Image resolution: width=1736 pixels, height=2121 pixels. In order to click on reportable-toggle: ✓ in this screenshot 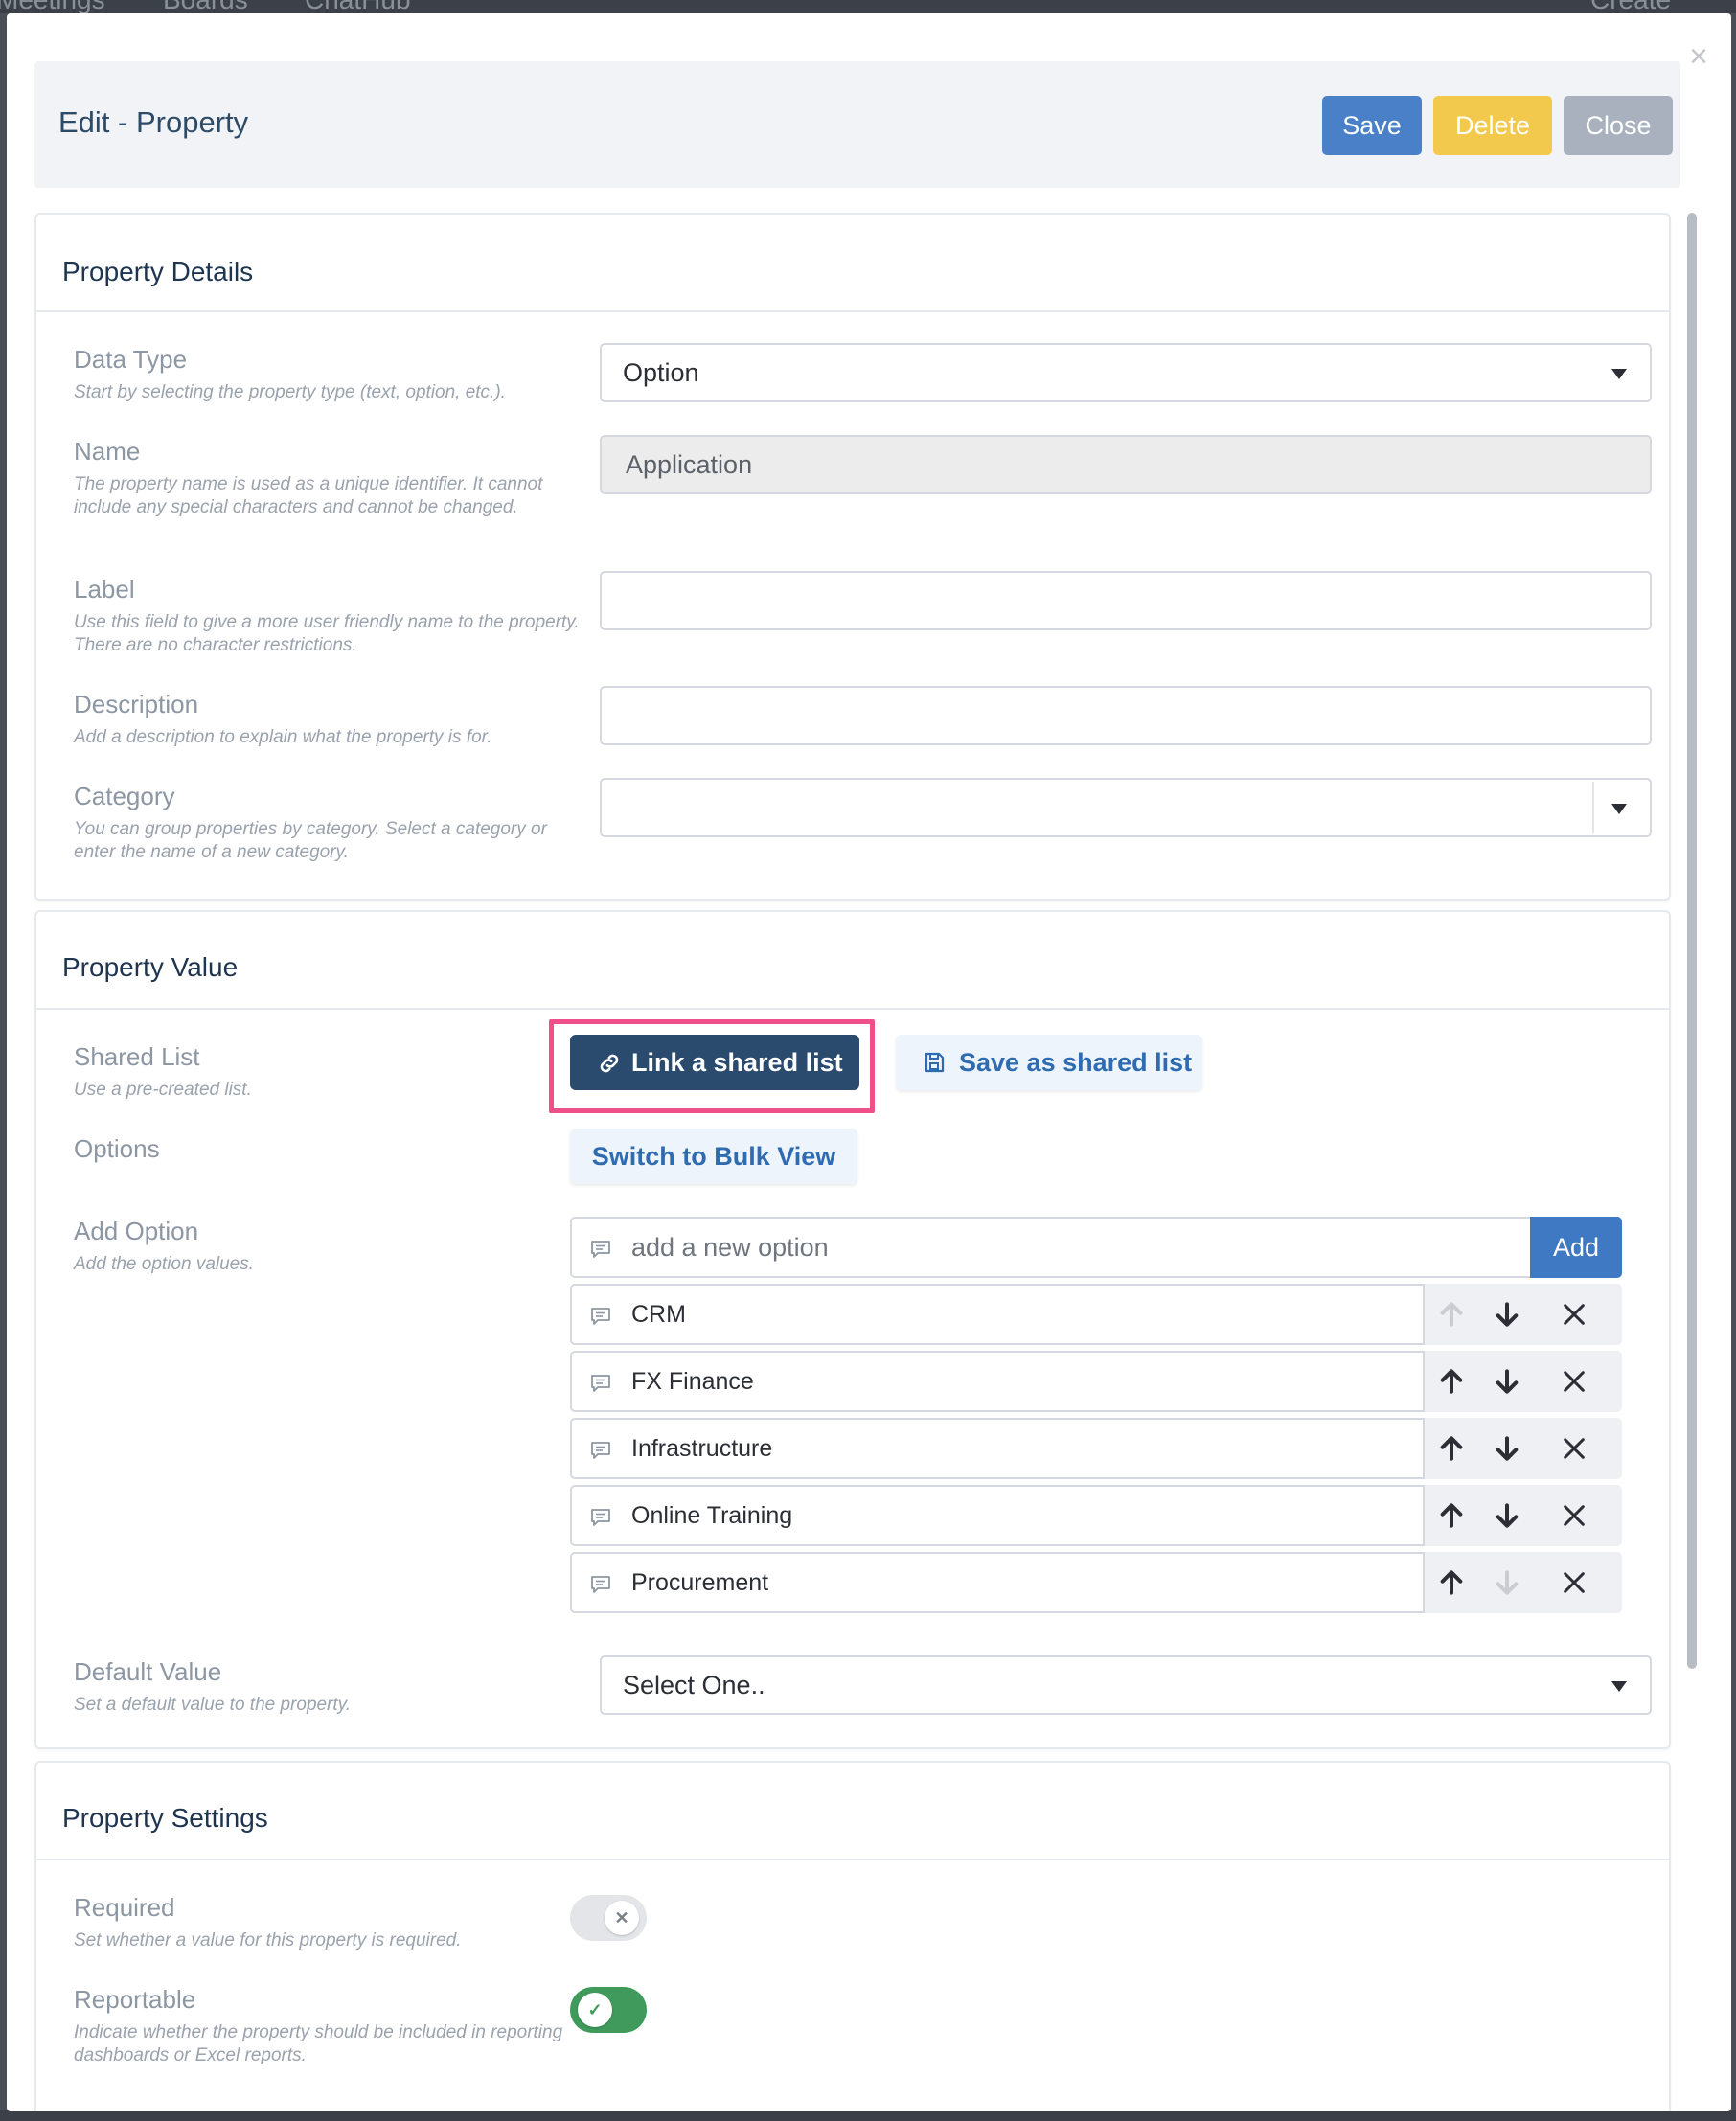, I will do `click(608, 2010)`.